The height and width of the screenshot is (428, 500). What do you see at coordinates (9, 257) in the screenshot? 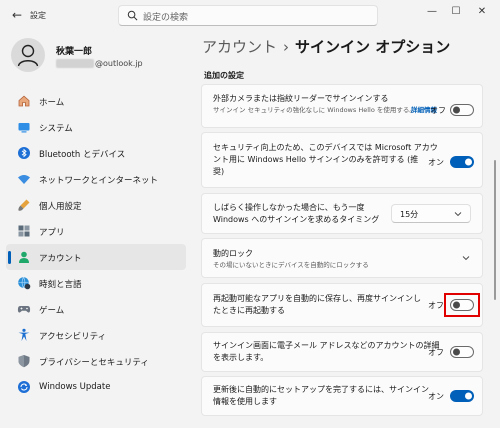
I see `active-indicator` at bounding box center [9, 257].